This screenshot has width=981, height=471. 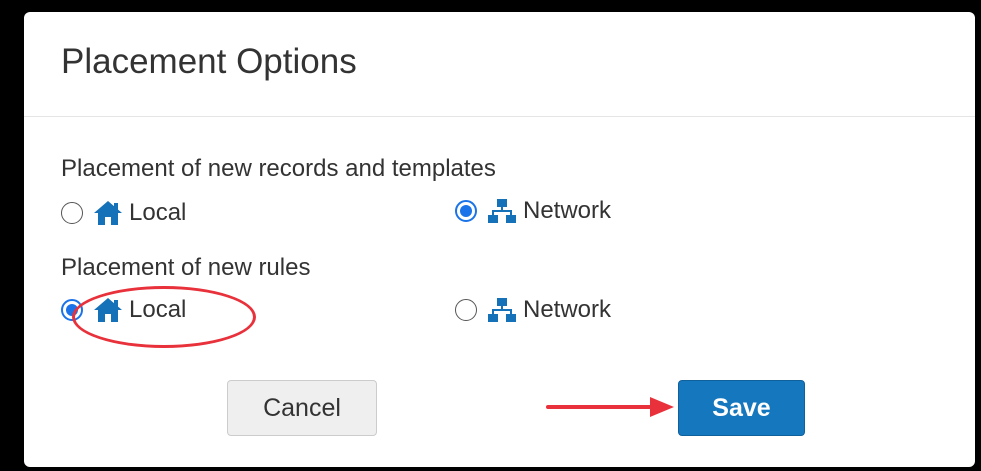 I want to click on cancel-button: Cancel, so click(x=302, y=408).